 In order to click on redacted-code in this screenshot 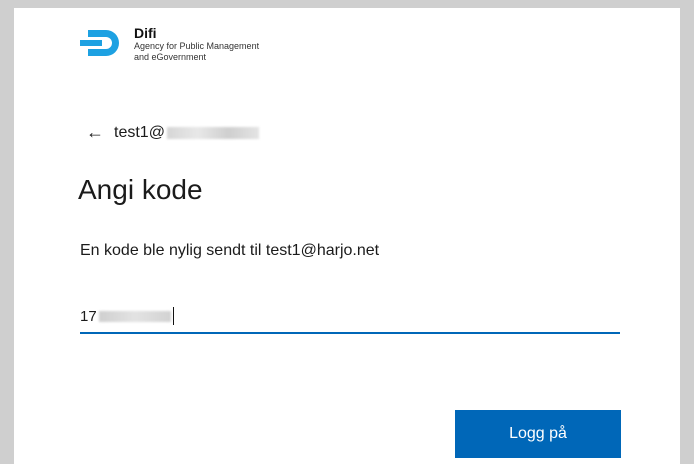, I will do `click(134, 316)`.